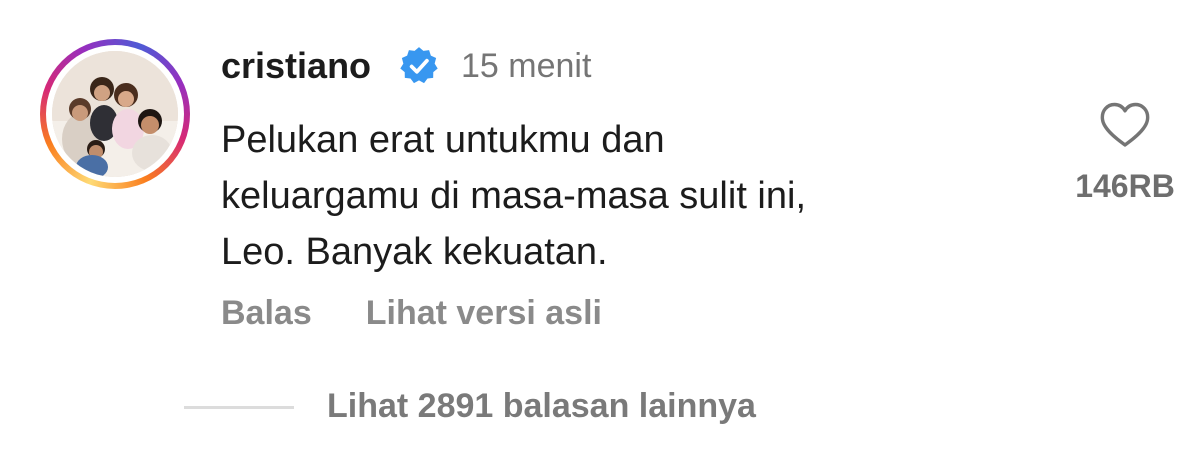 The width and height of the screenshot is (1199, 457). Describe the element at coordinates (541, 406) in the screenshot. I see `view-replies-button: Lihat 2891 balasan lainnya` at that location.